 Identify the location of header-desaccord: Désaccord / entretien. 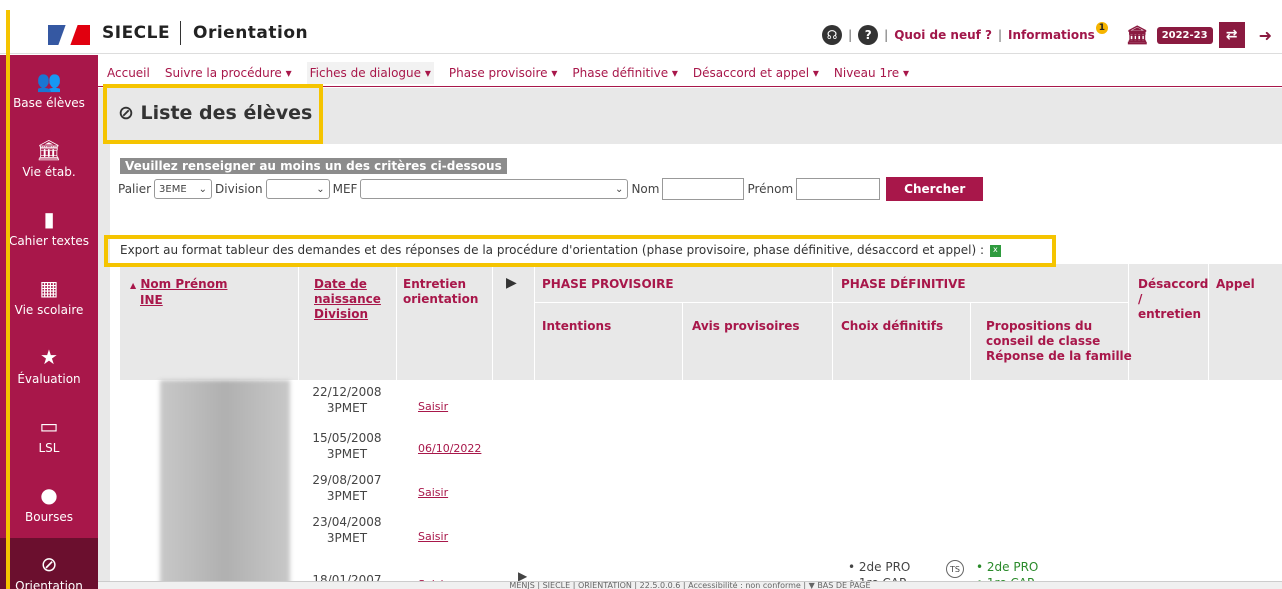
(1173, 299).